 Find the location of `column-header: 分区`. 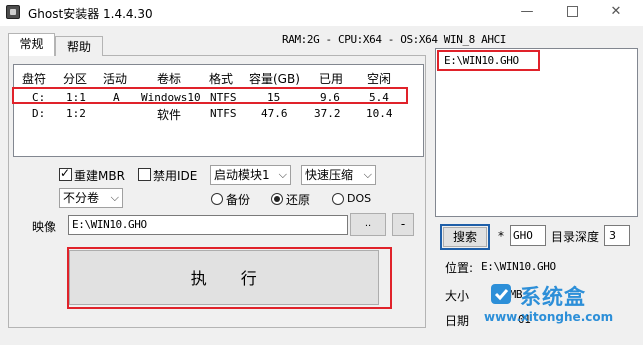

column-header: 分区 is located at coordinates (75, 78).